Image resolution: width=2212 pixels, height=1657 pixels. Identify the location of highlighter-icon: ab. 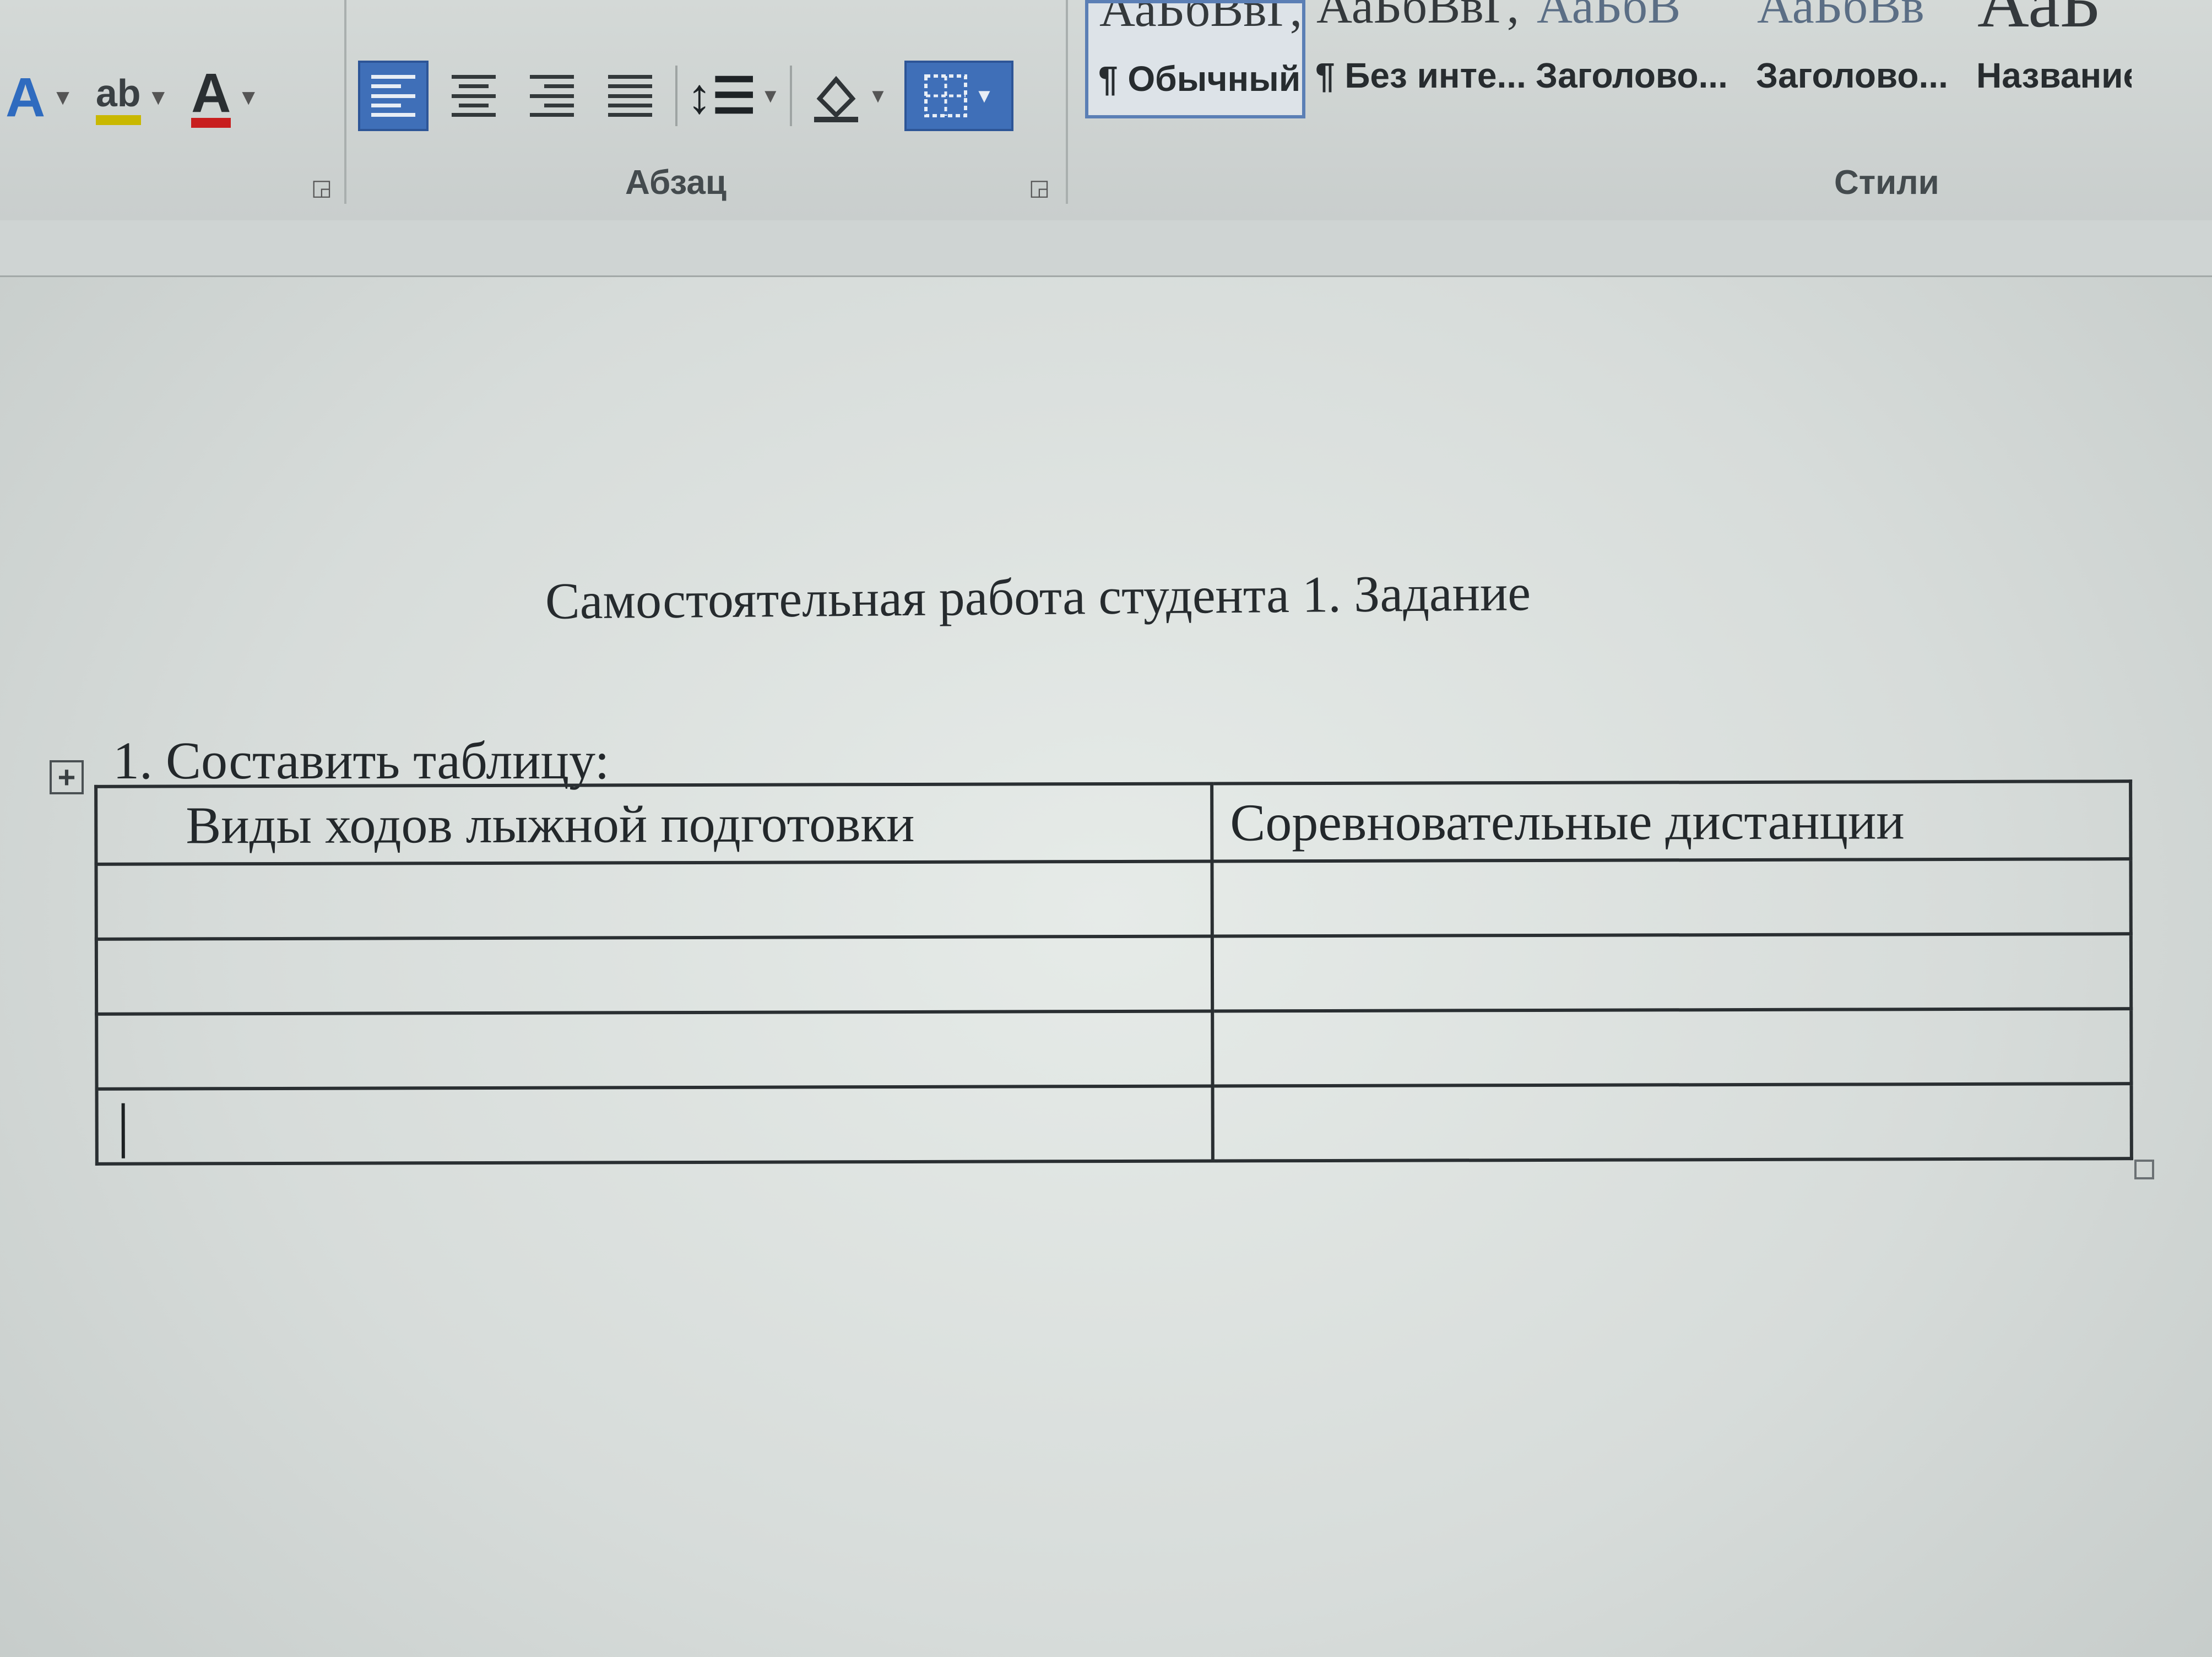
(118, 98).